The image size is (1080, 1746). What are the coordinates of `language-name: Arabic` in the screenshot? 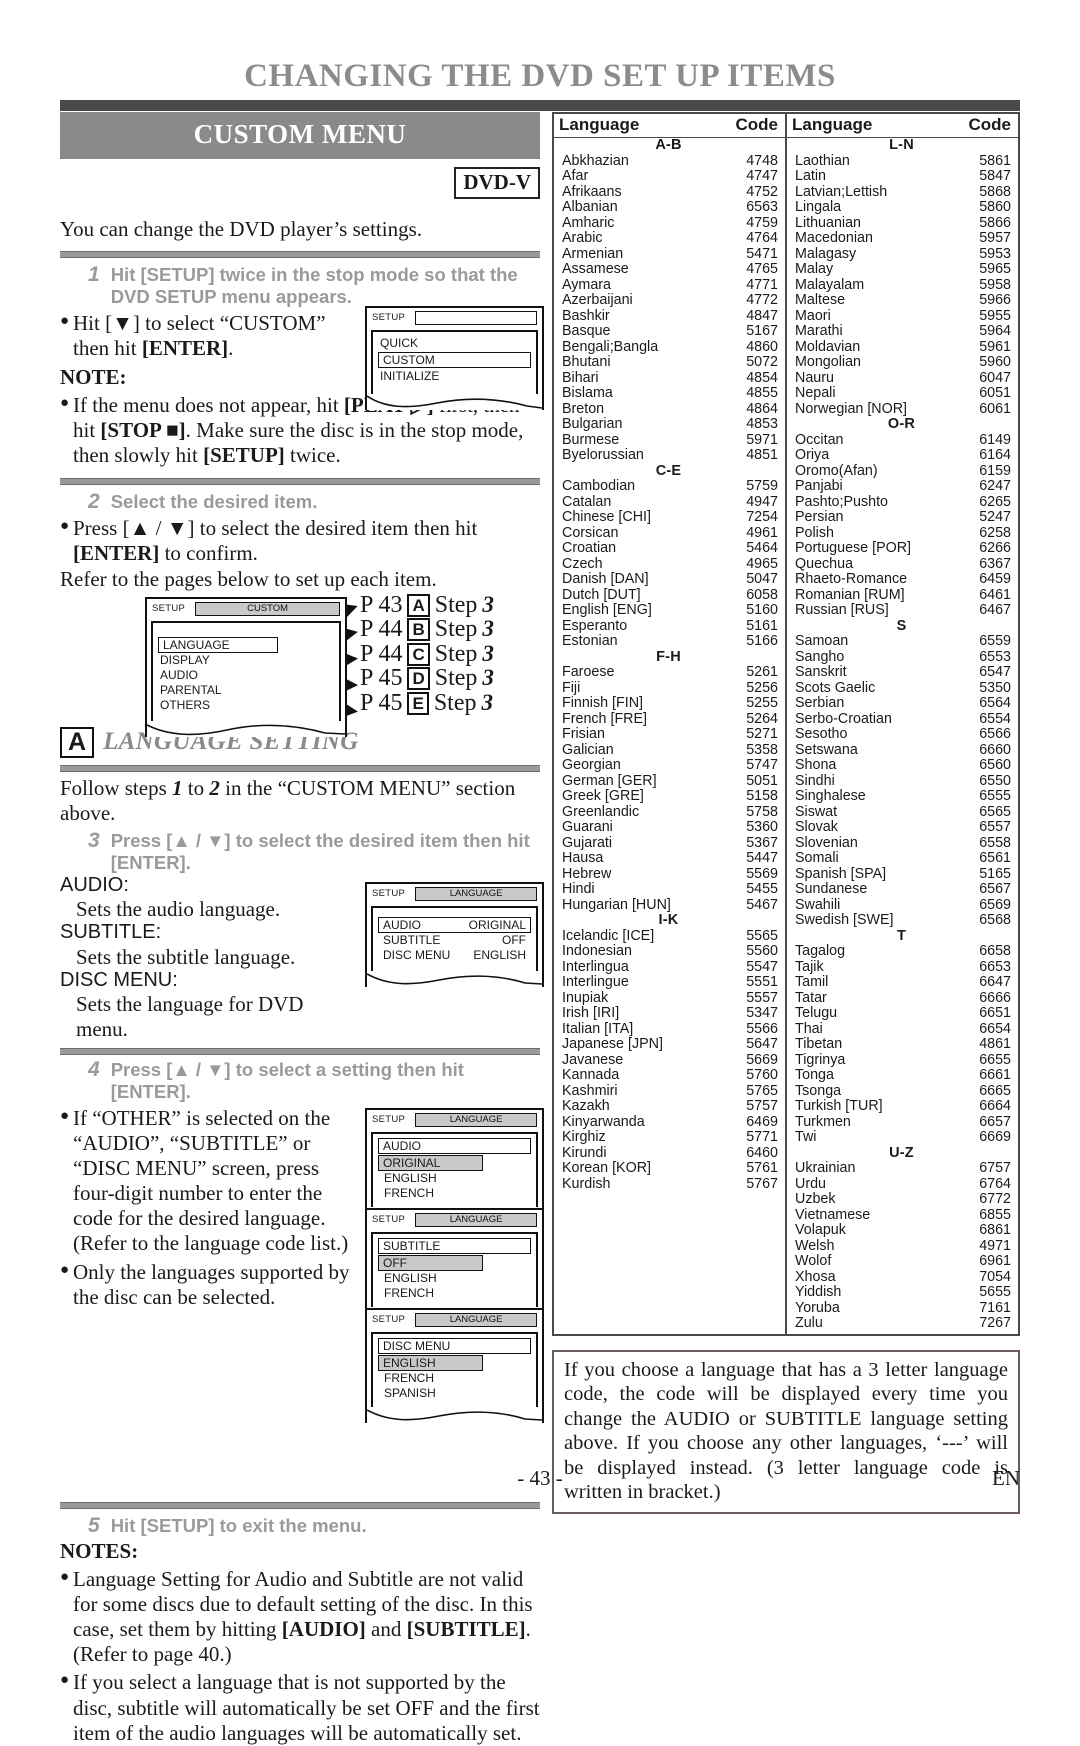 It's located at (582, 238).